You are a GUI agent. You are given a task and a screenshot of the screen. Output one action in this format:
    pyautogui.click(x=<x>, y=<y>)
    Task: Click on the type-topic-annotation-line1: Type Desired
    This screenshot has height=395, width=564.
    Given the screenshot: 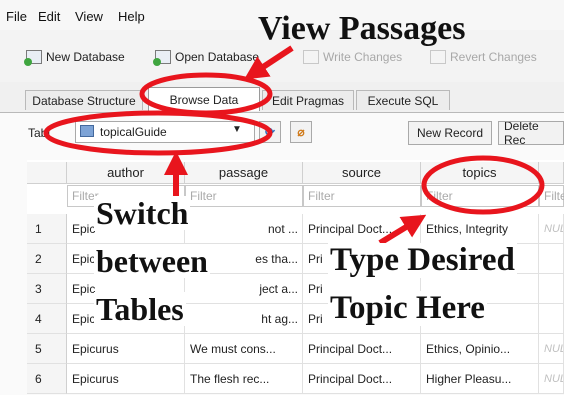 What is the action you would take?
    pyautogui.click(x=422, y=260)
    